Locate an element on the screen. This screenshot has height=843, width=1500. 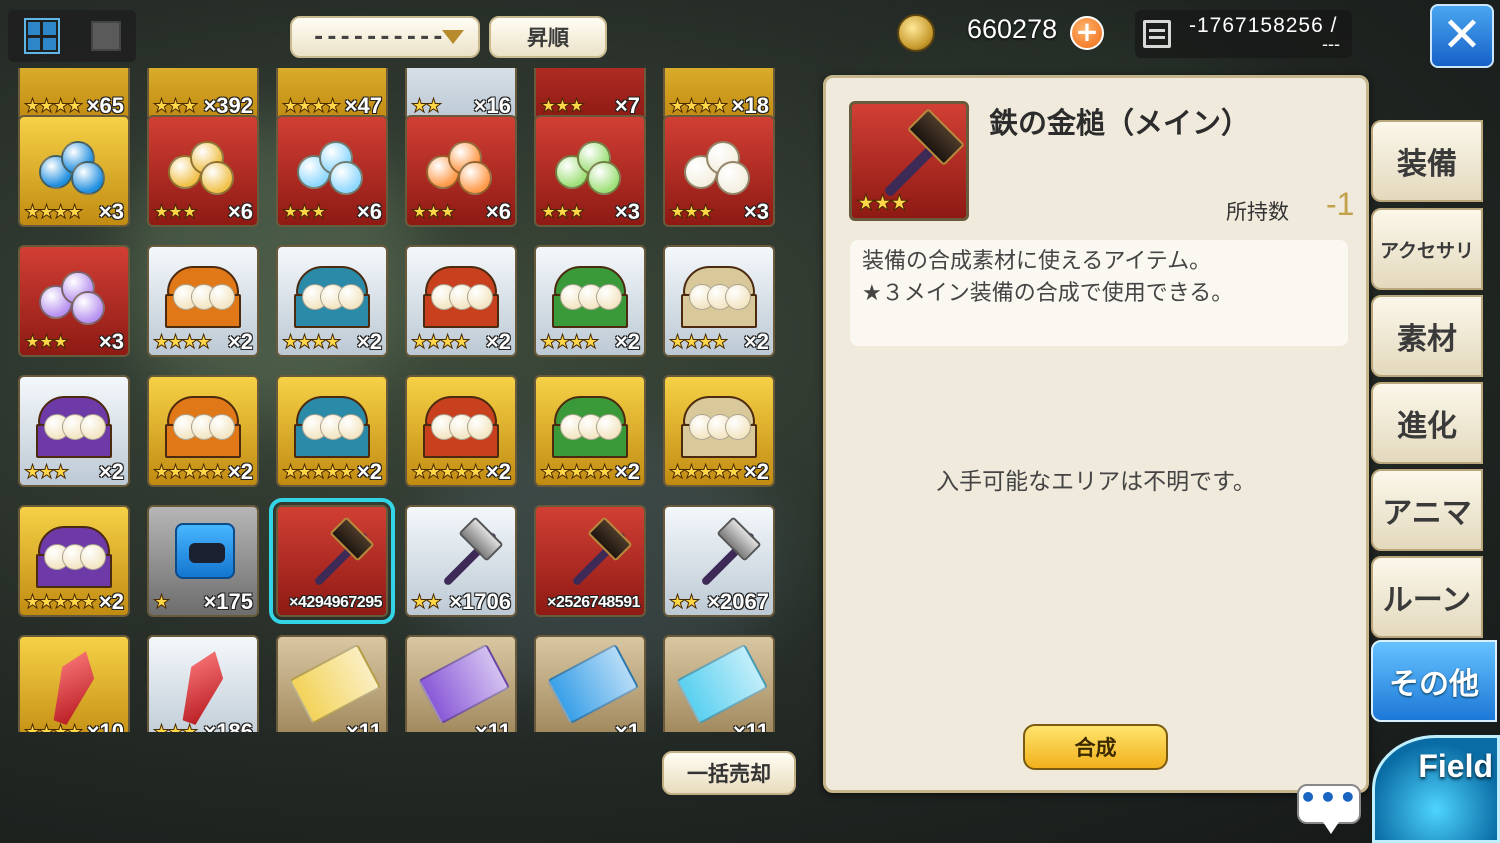
rarity-stars: ★★★★★ is located at coordinates (576, 472).